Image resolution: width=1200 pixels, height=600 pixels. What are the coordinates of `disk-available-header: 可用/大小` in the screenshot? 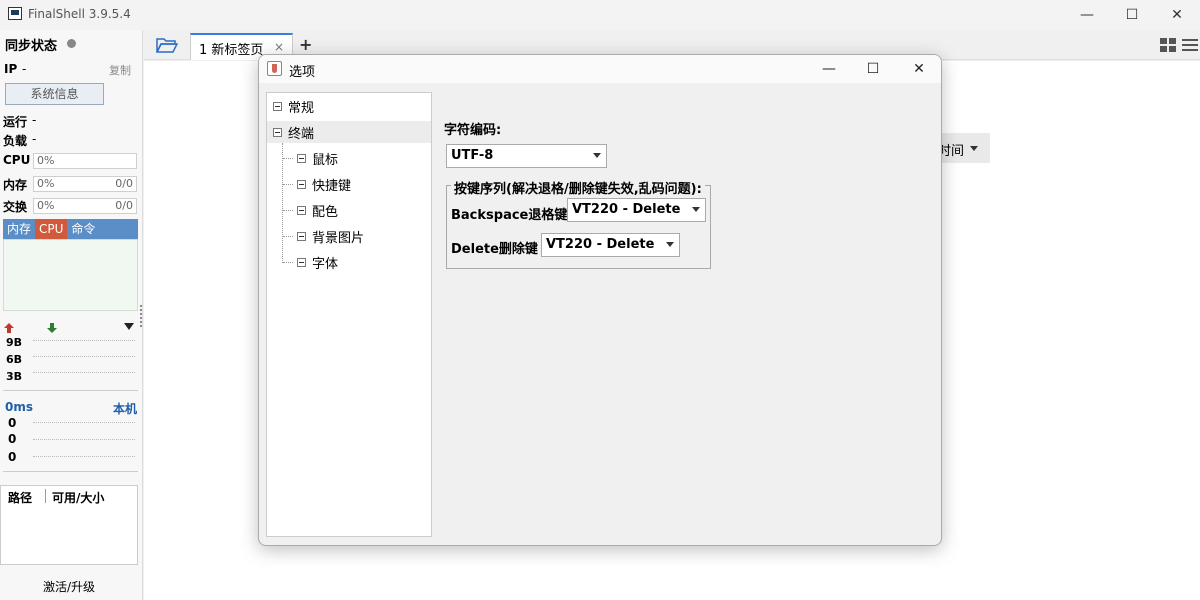 It's located at (78, 498).